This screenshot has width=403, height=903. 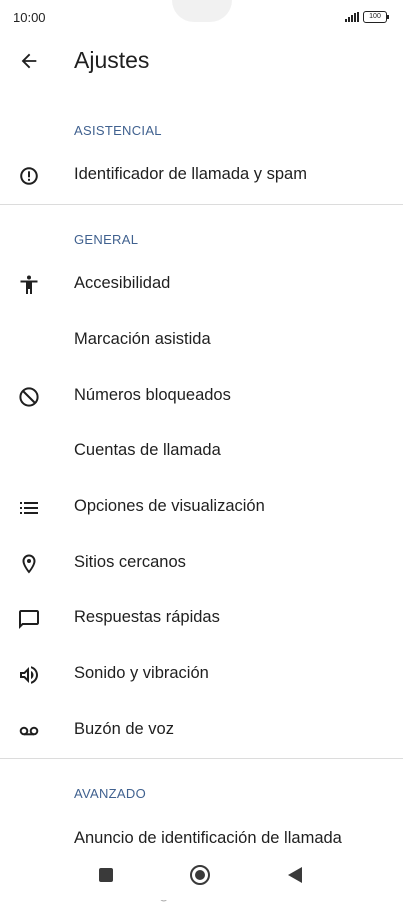 I want to click on settings-item-label: Sitios cercanos, so click(x=130, y=562).